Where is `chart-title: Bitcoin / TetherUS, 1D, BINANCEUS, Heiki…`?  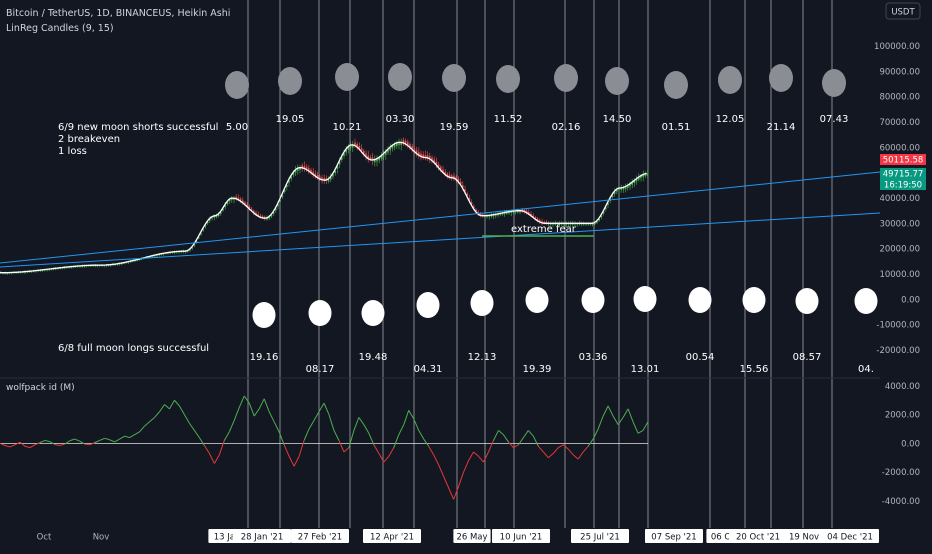
chart-title: Bitcoin / TetherUS, 1D, BINANCEUS, Heiki… is located at coordinates (118, 13).